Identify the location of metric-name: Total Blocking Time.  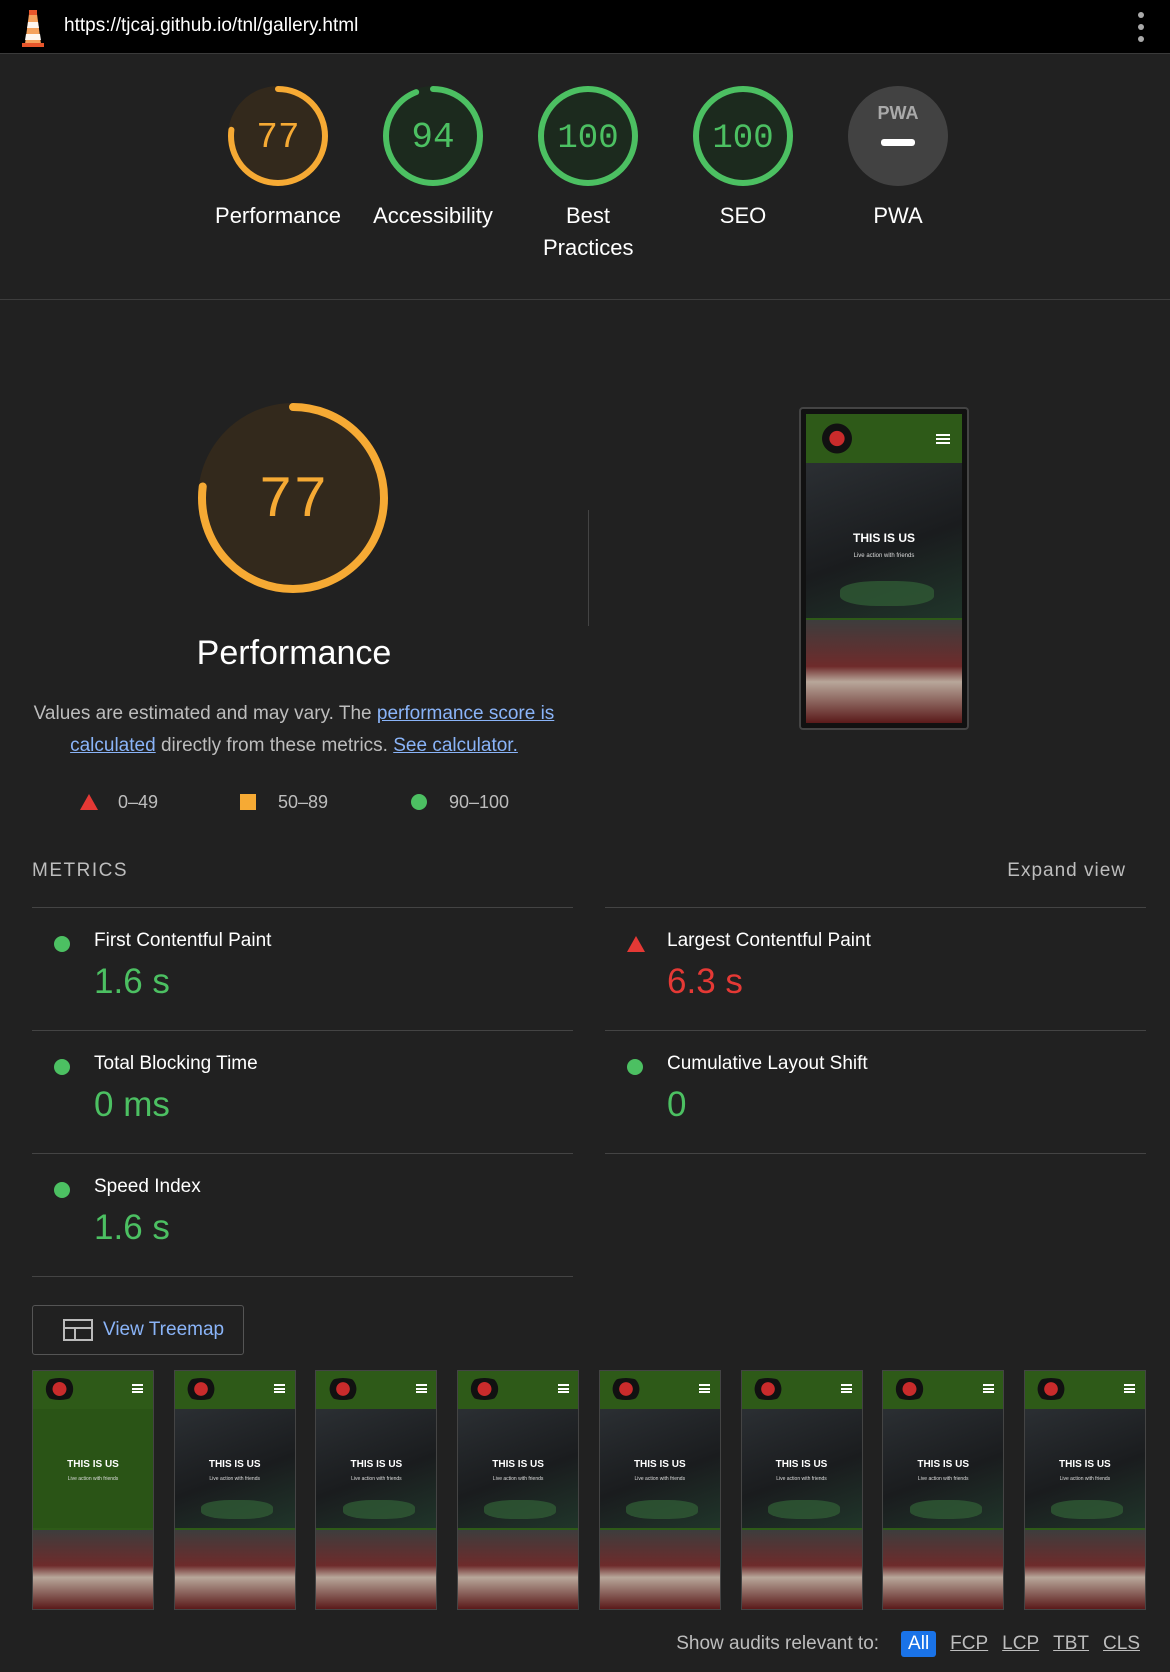
(176, 1063).